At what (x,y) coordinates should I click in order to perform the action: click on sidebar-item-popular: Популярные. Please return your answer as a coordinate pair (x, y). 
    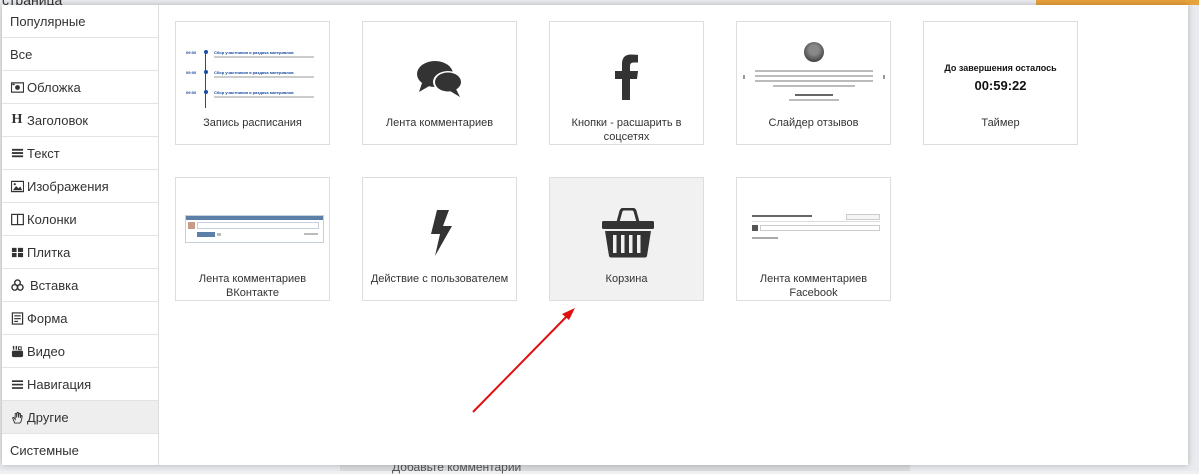
    Looking at the image, I should click on (80, 21).